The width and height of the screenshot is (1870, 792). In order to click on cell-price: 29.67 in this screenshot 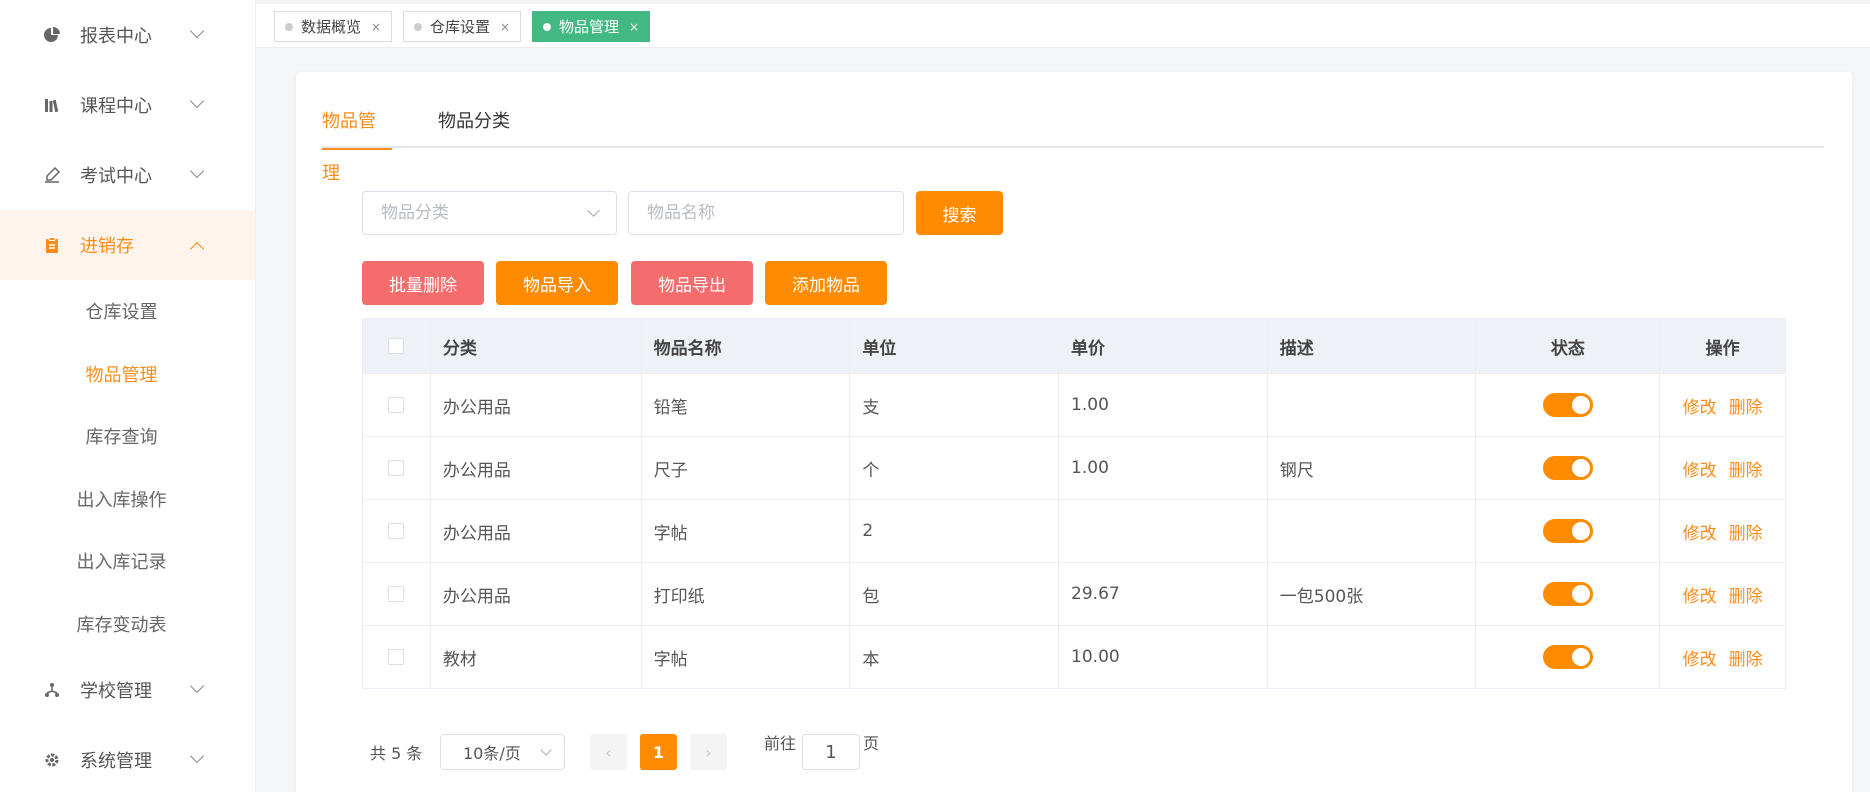, I will do `click(1163, 594)`.